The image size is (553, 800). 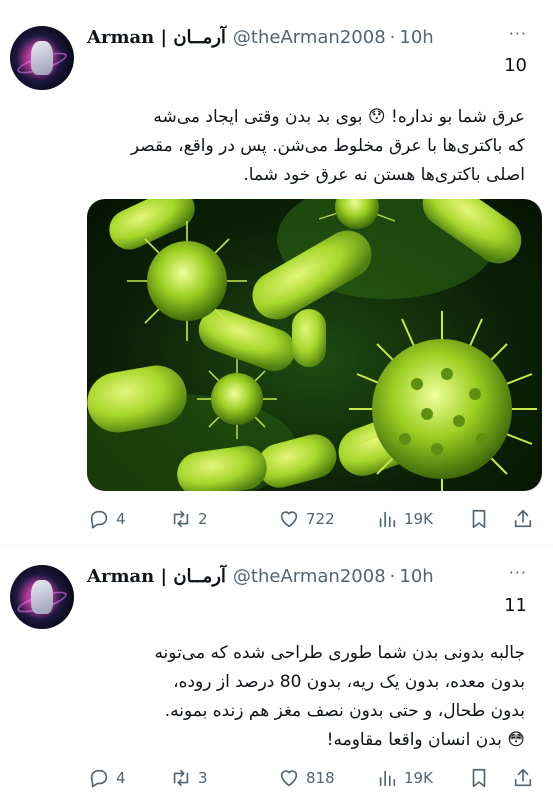 I want to click on like-button: 722, so click(x=306, y=519).